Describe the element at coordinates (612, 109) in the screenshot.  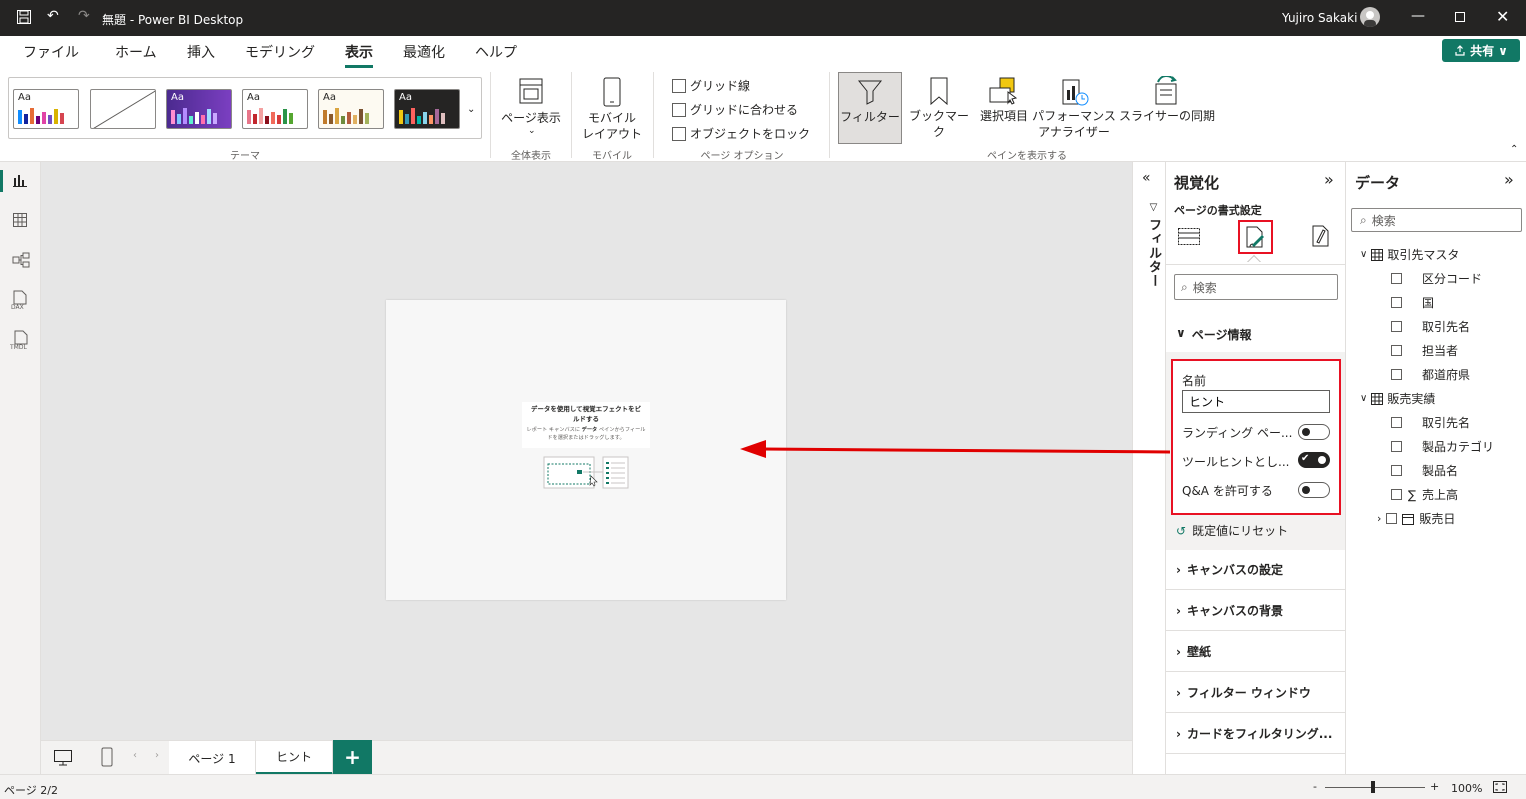
I see `mobile-layout-button: モバイル レイアウト` at that location.